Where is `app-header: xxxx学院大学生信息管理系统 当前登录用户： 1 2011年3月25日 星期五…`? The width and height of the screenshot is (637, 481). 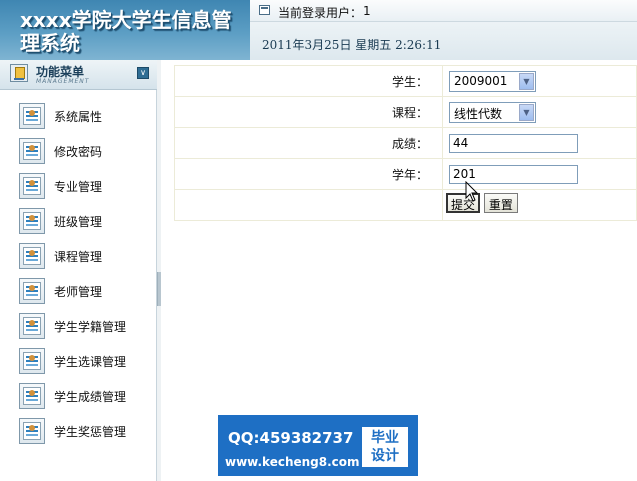 app-header: xxxx学院大学生信息管理系统 当前登录用户： 1 2011年3月25日 星期五… is located at coordinates (318, 30).